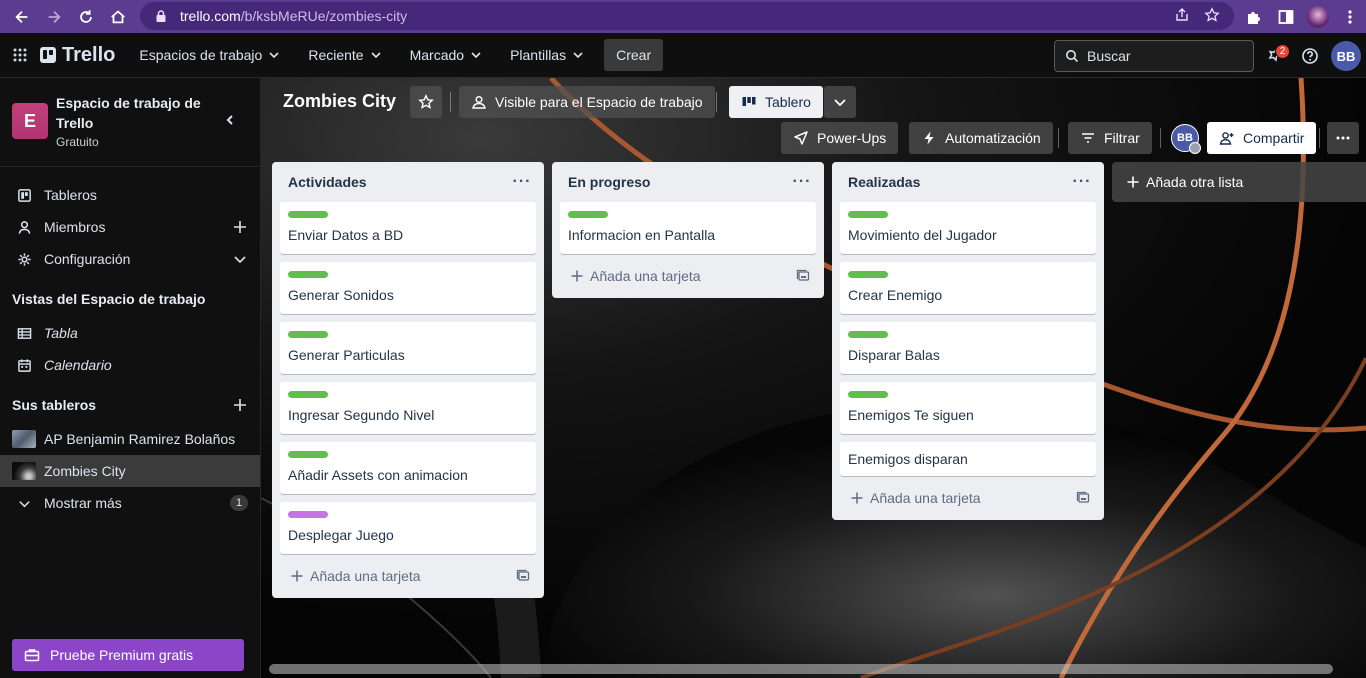  I want to click on card: Enemigos disparan, so click(968, 459).